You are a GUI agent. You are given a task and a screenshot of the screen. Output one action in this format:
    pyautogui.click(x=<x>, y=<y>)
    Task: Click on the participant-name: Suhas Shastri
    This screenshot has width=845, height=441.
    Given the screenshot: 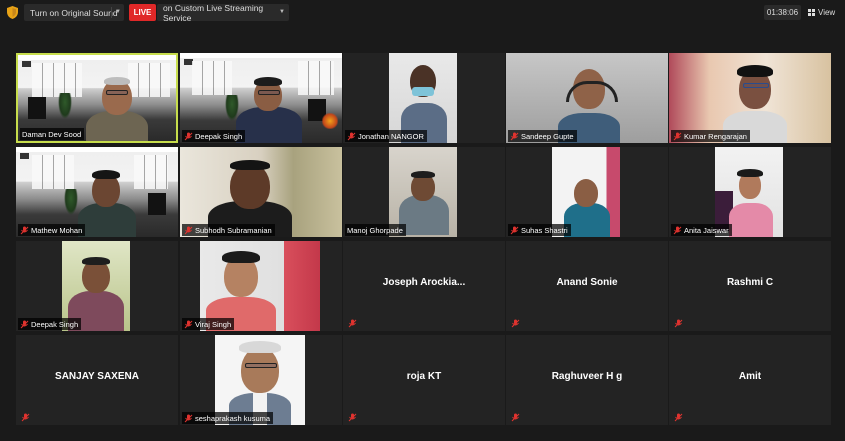 What is the action you would take?
    pyautogui.click(x=544, y=230)
    